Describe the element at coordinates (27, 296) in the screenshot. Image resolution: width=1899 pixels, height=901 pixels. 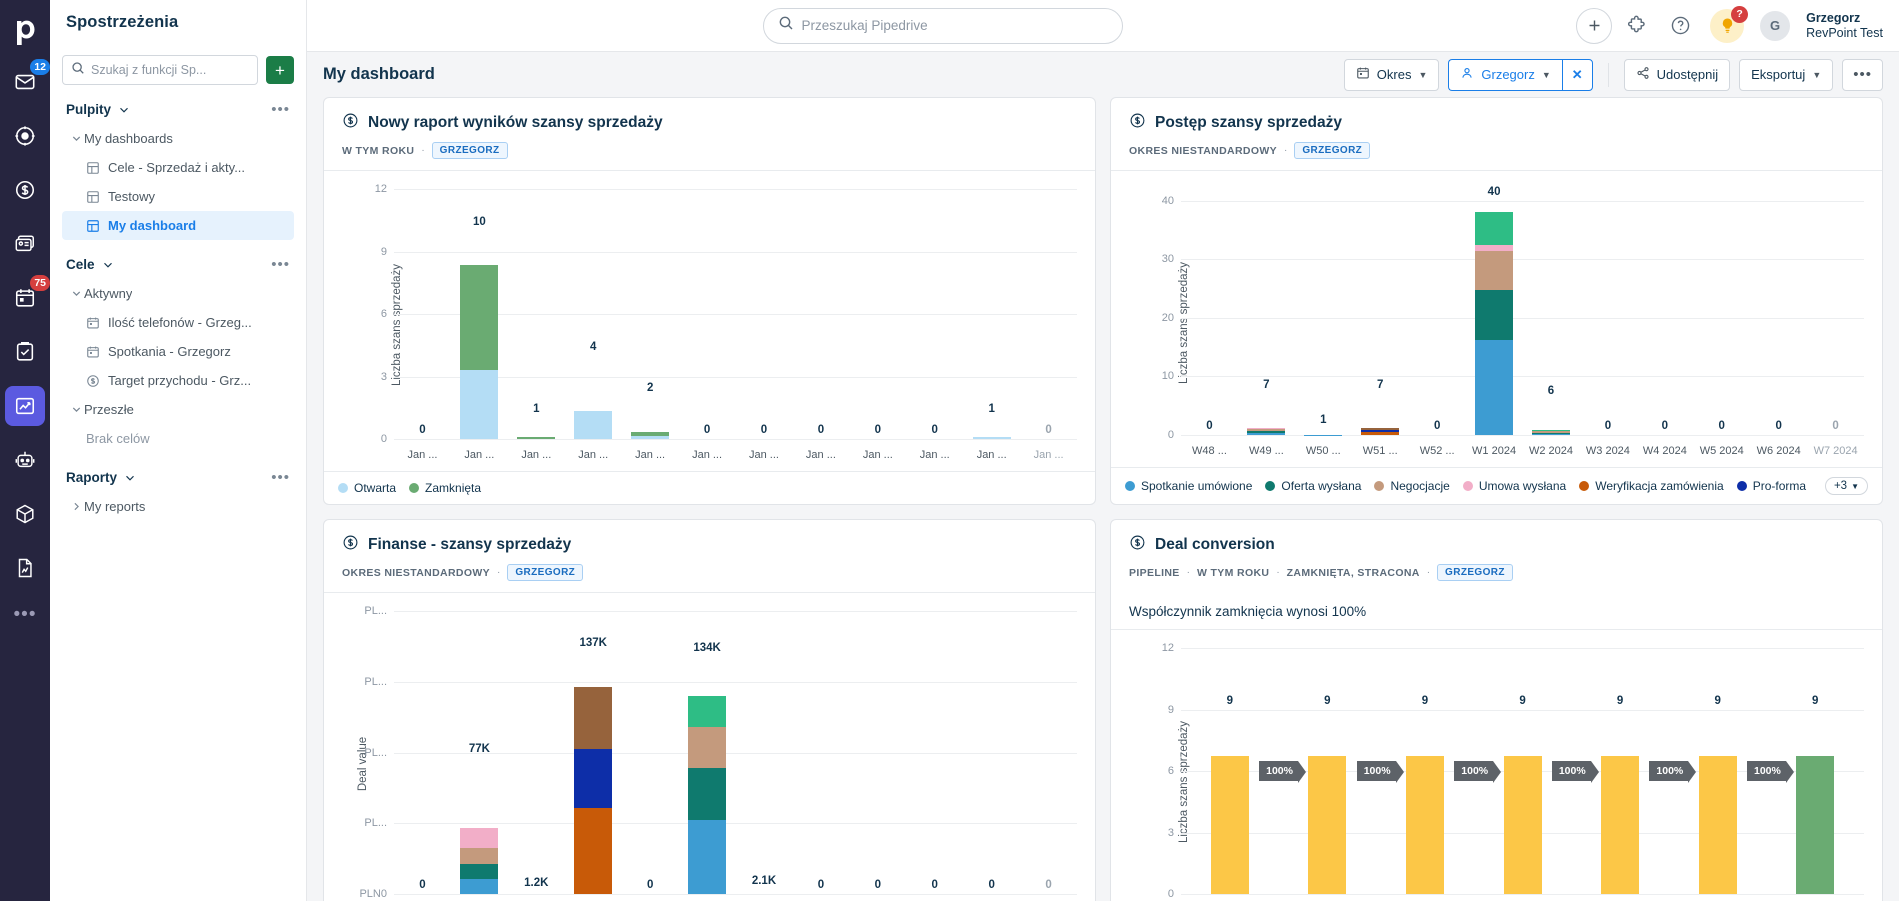
I see `rail-item-calendar: 75` at that location.